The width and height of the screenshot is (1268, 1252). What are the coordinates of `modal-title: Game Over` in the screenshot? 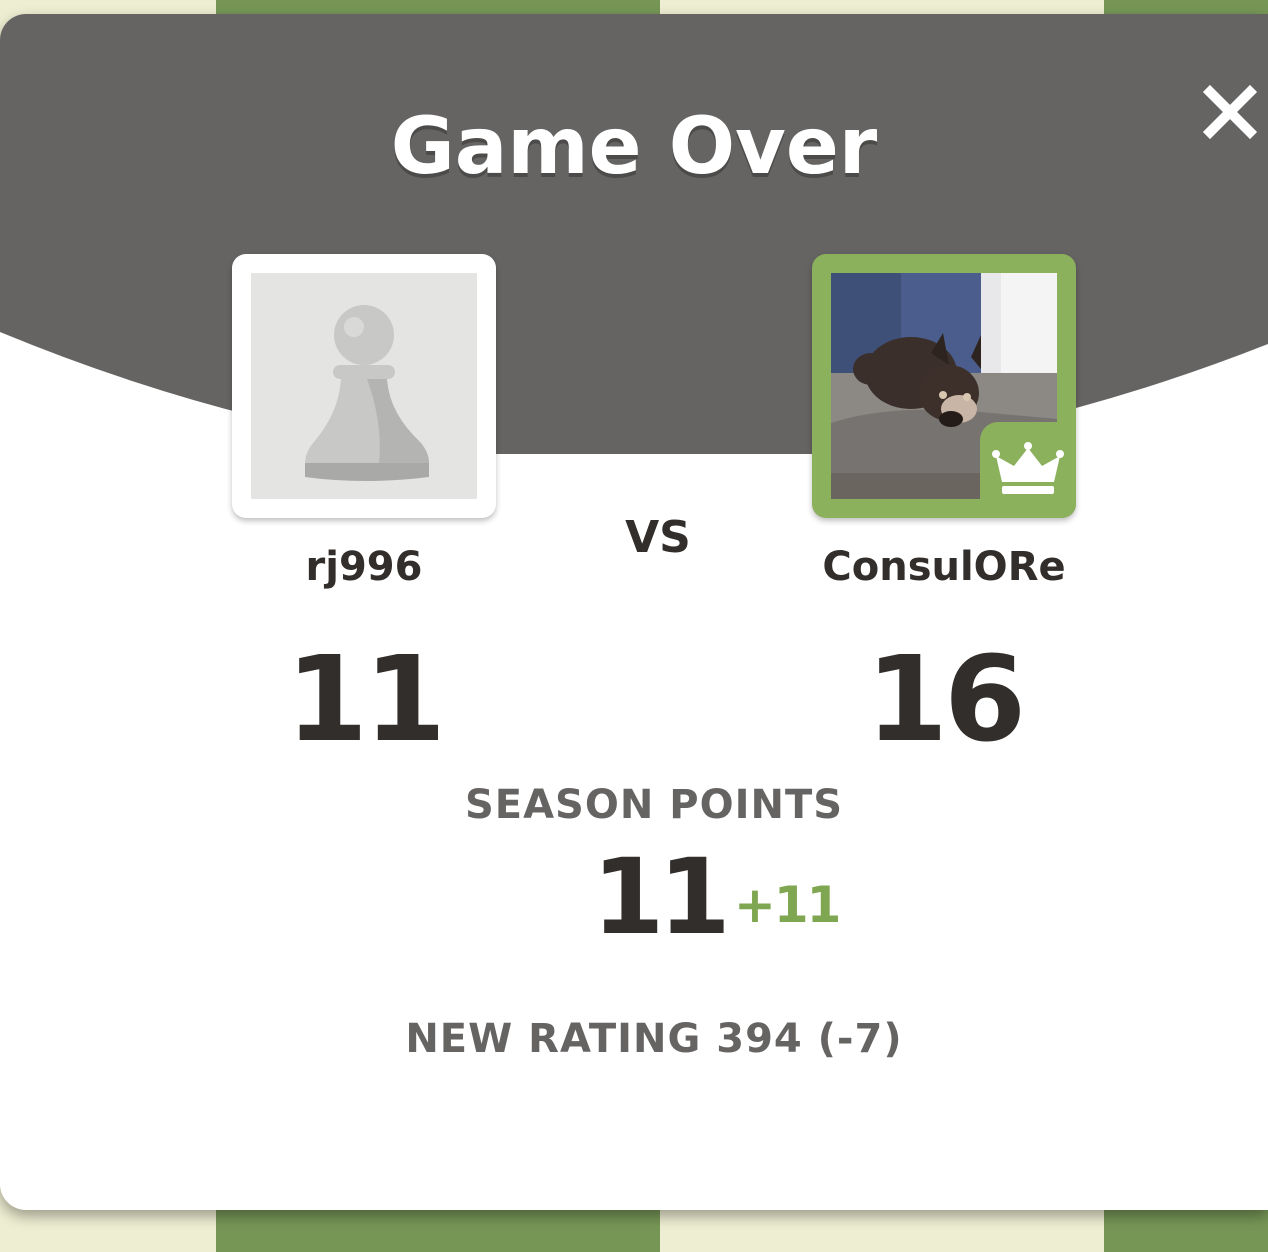 It's located at (634, 147).